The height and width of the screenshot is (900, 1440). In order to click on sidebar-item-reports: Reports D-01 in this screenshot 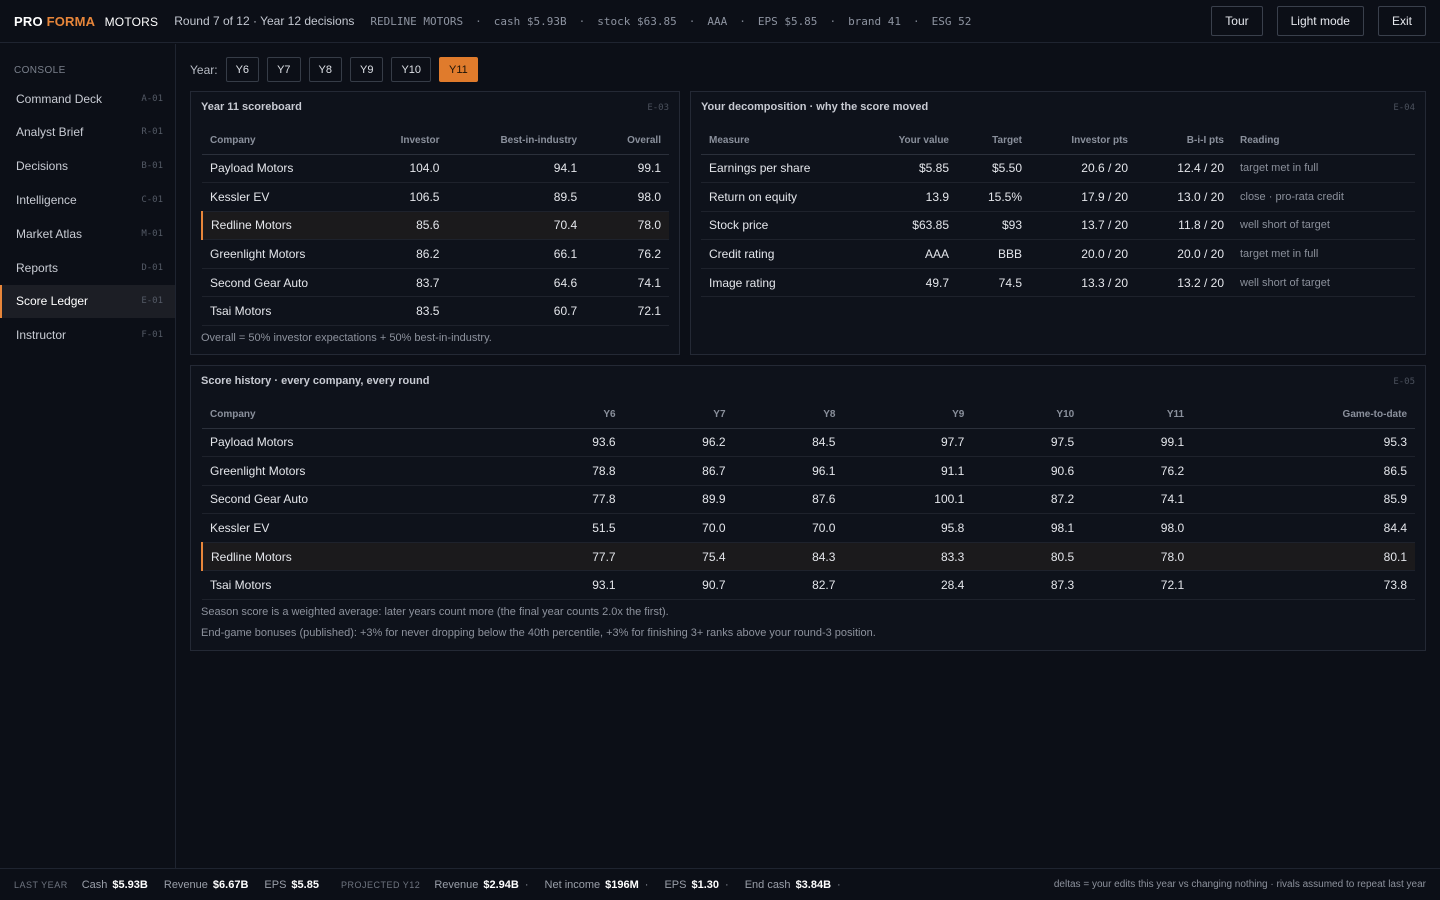, I will do `click(87, 267)`.